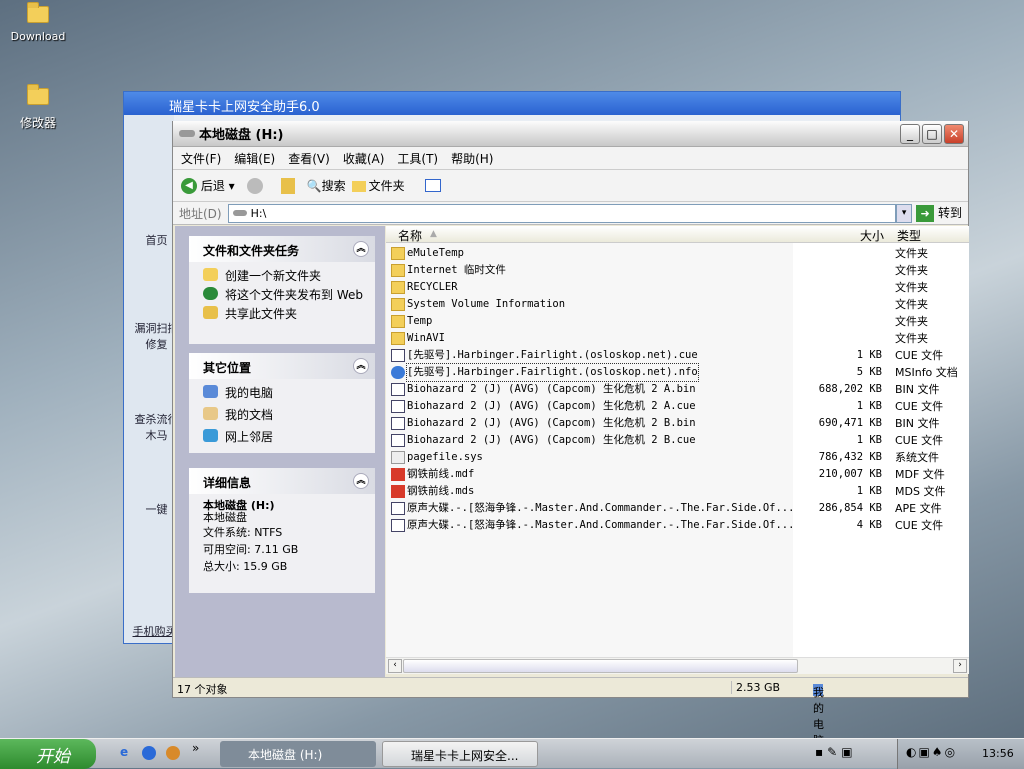 The width and height of the screenshot is (1024, 769). Describe the element at coordinates (410, 235) in the screenshot. I see `column-name: 名称` at that location.